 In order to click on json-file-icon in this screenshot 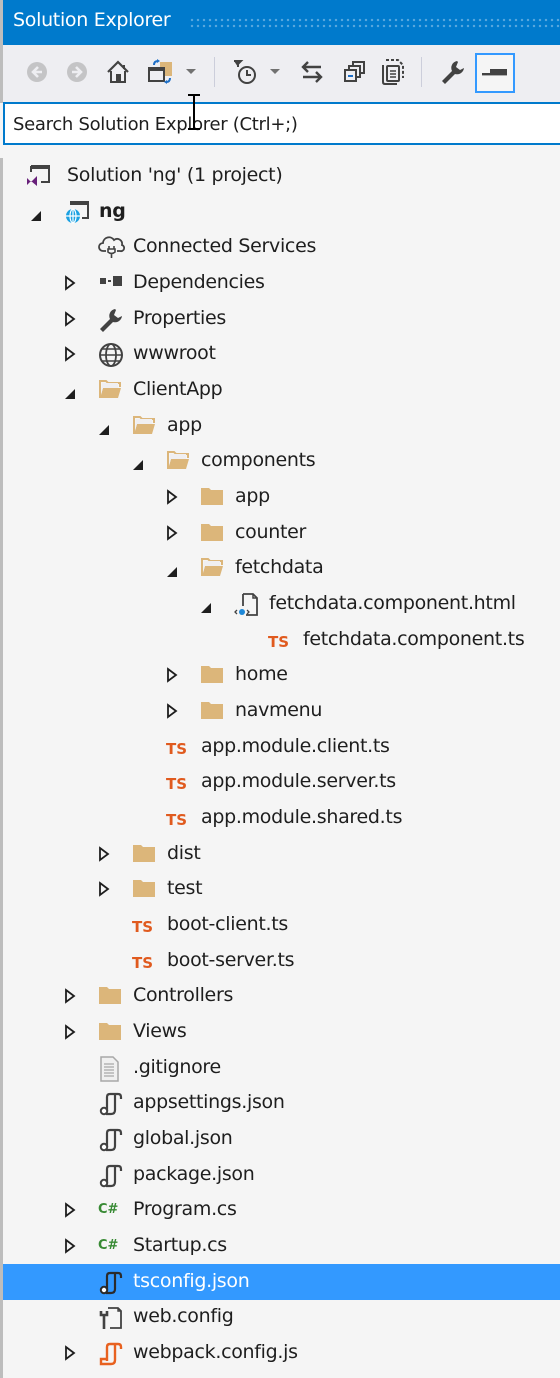, I will do `click(110, 1103)`.